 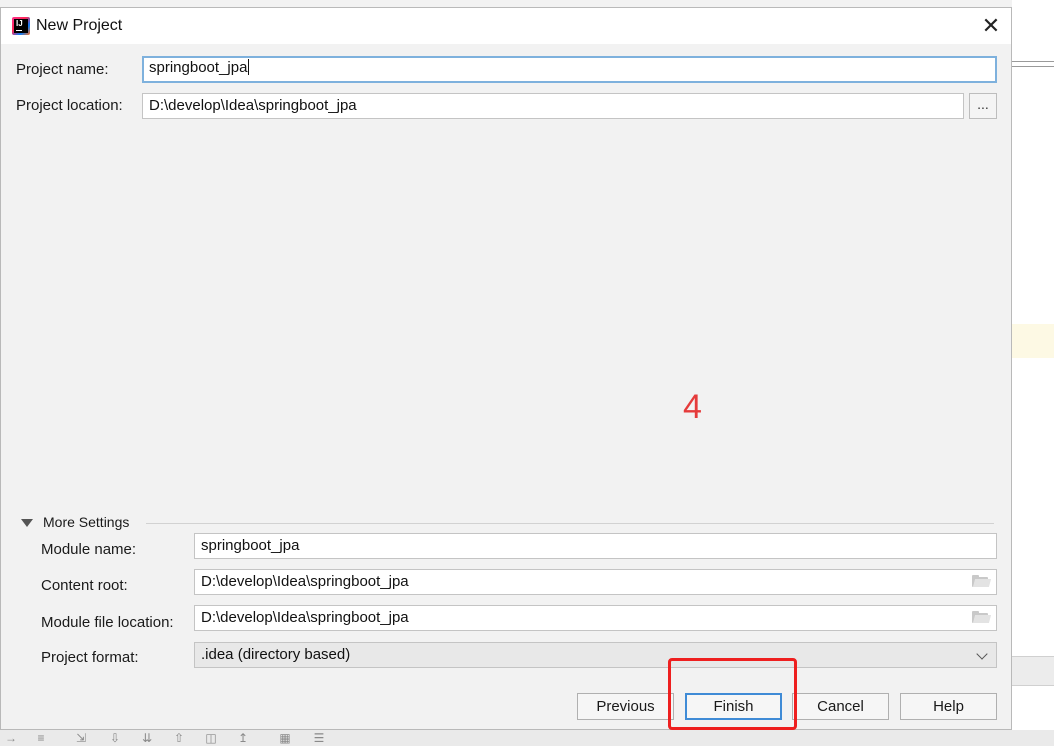 I want to click on toolbar-icon: ◫, so click(x=211, y=738).